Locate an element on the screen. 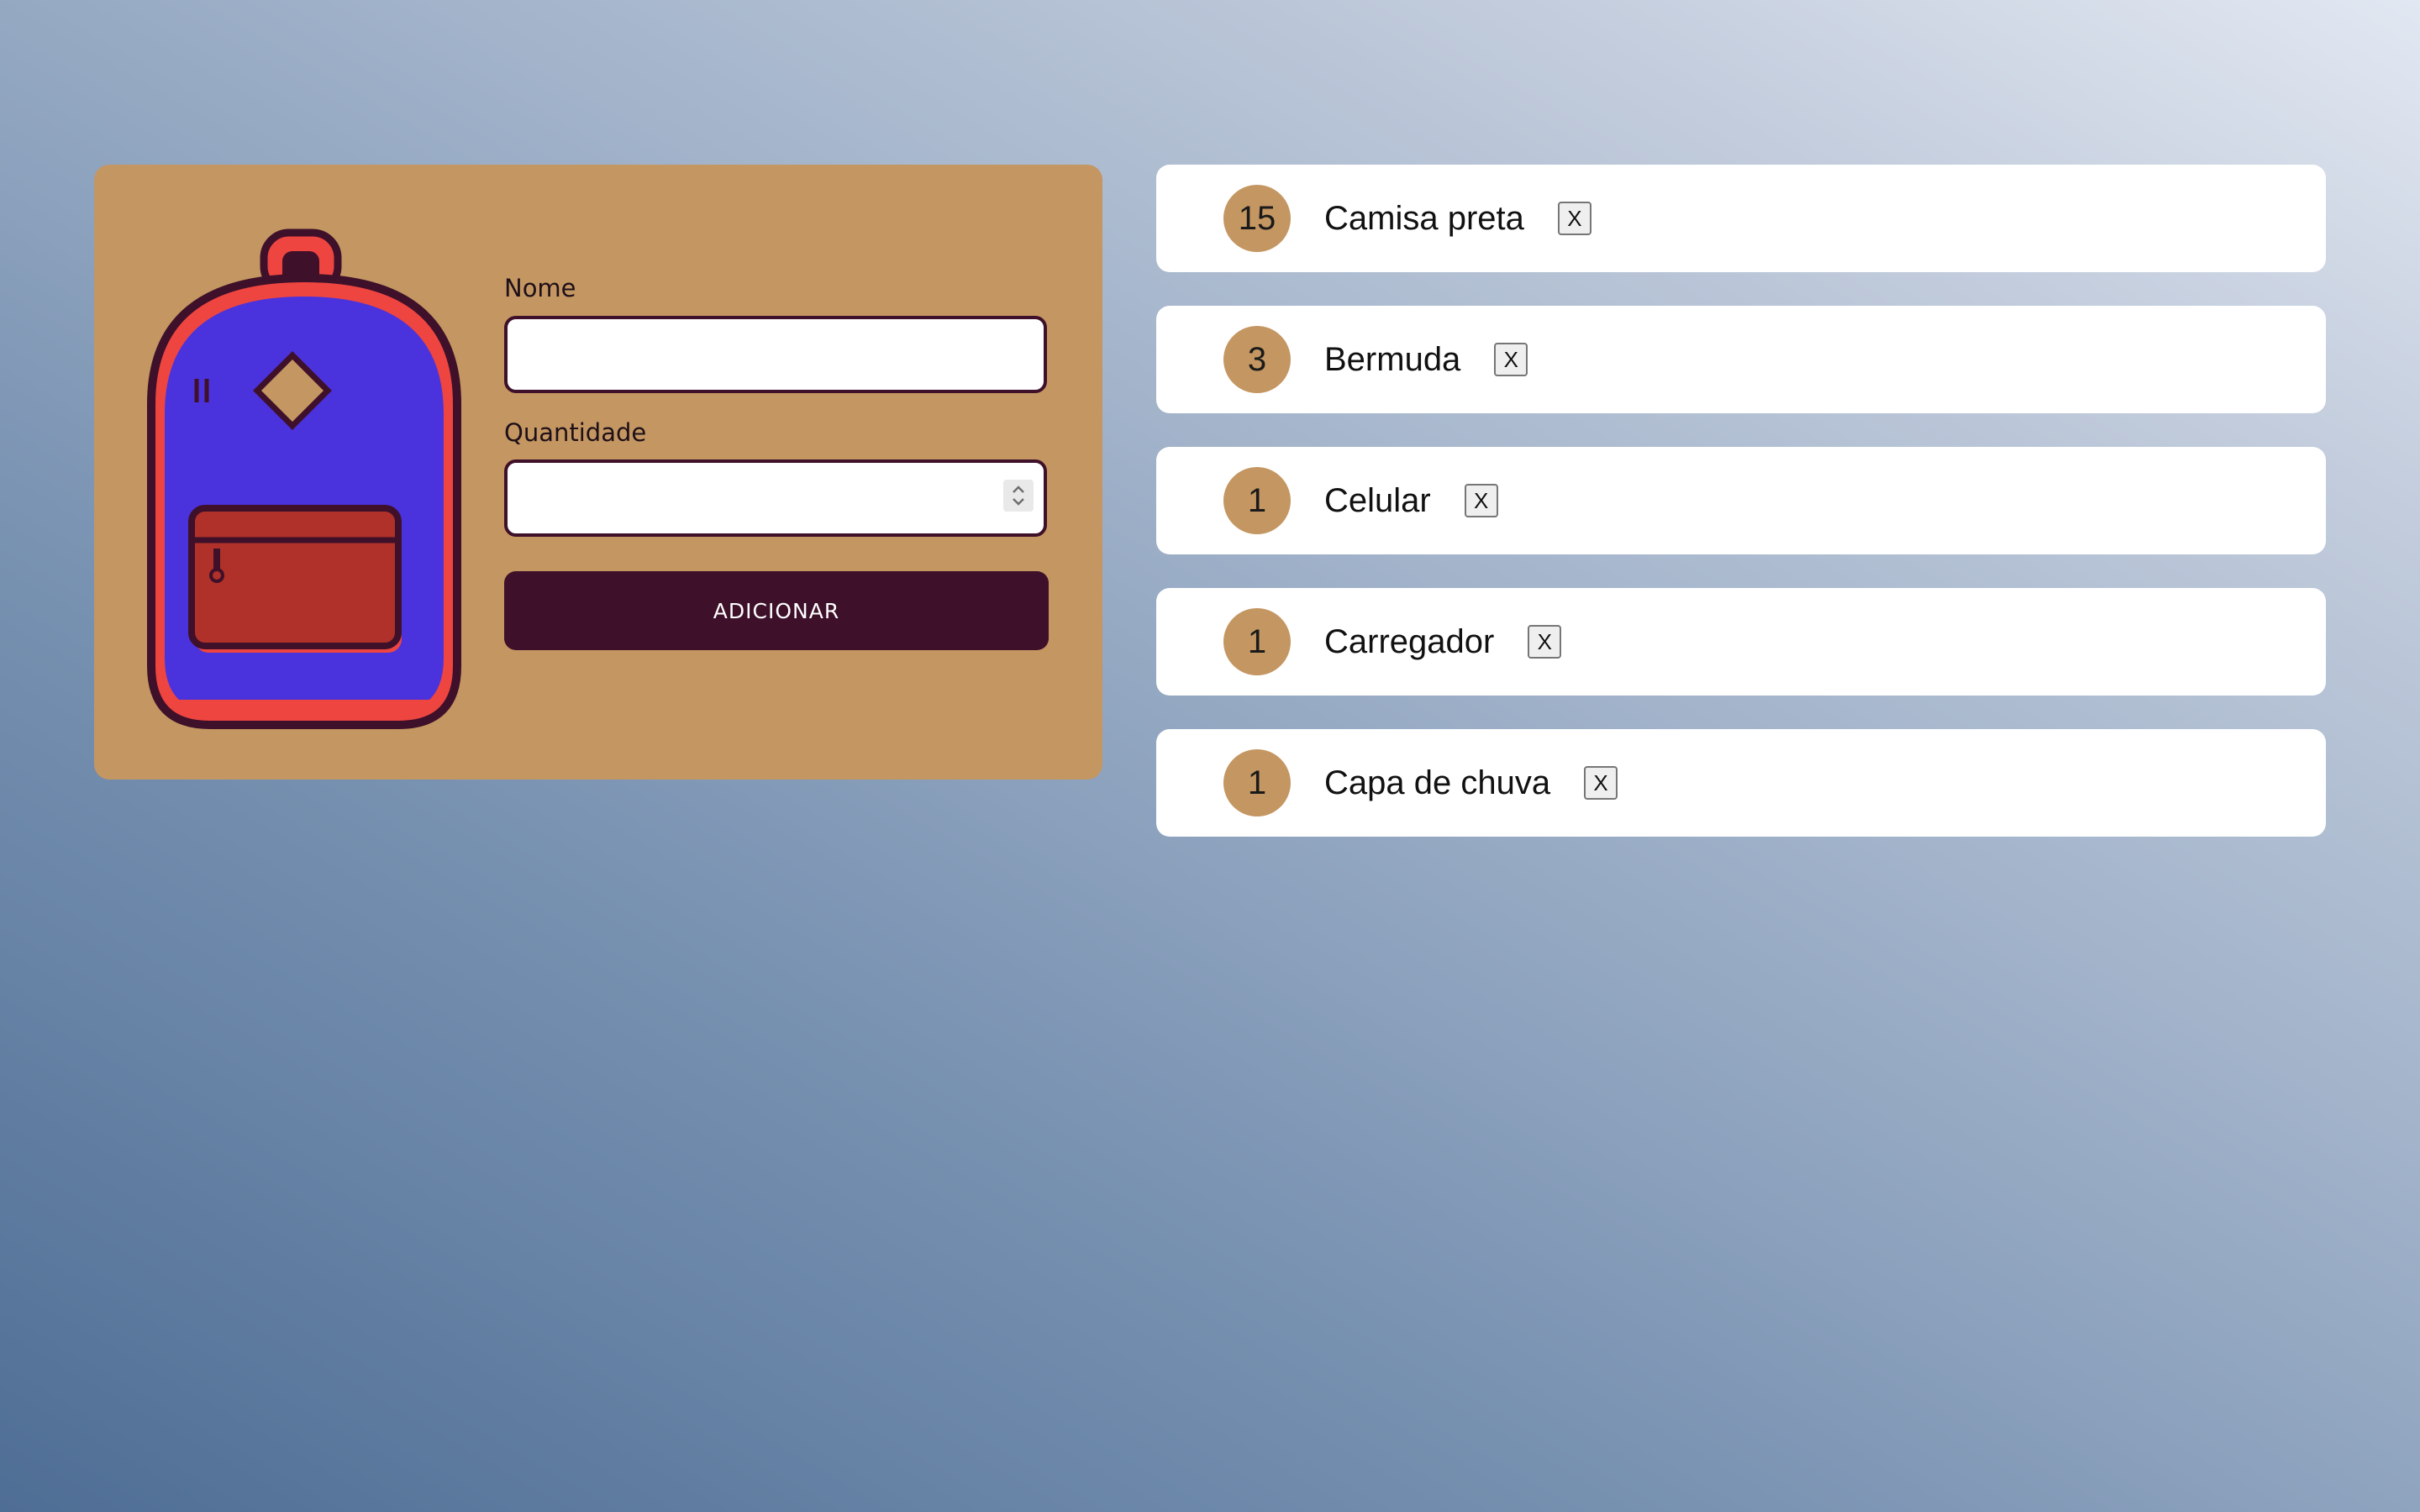  list-item: 1 Celular X is located at coordinates (1741, 500).